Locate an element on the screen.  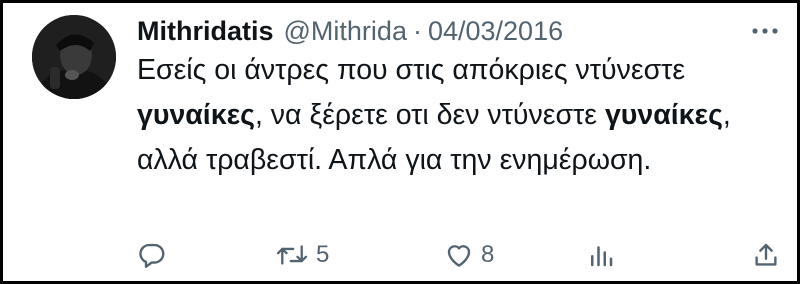
like-button: 8 is located at coordinates (469, 255).